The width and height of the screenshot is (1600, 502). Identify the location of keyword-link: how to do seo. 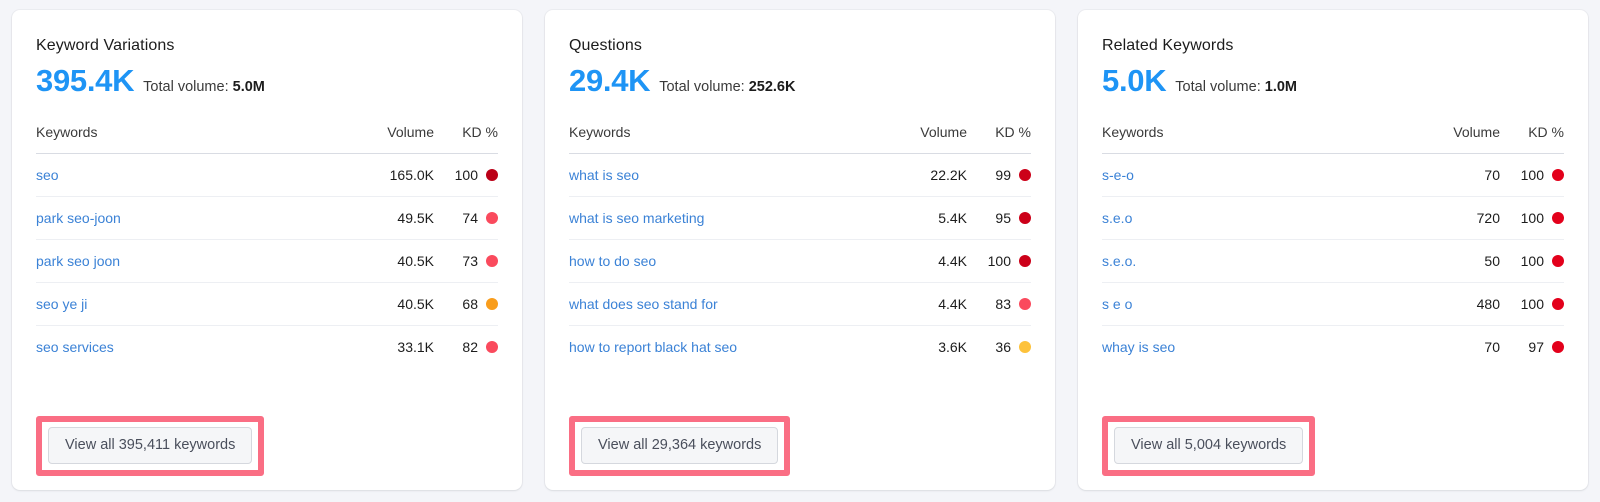
(612, 261).